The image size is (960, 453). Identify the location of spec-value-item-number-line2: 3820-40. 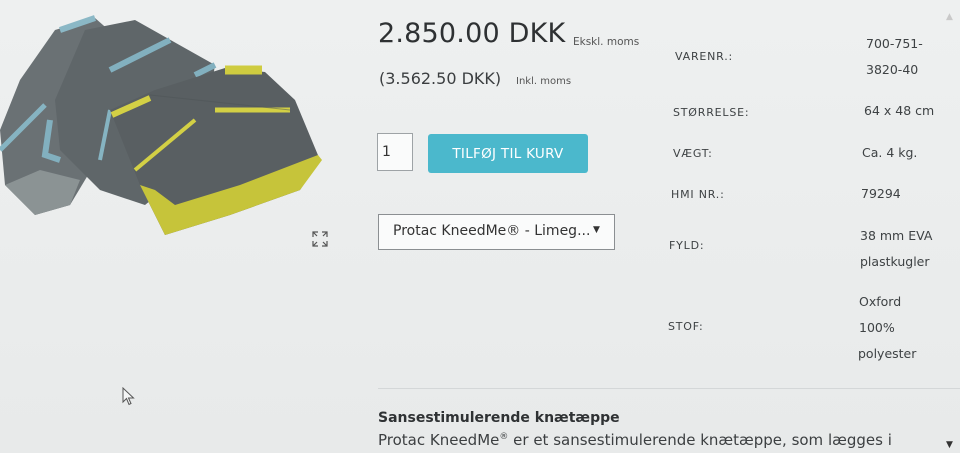
(892, 69).